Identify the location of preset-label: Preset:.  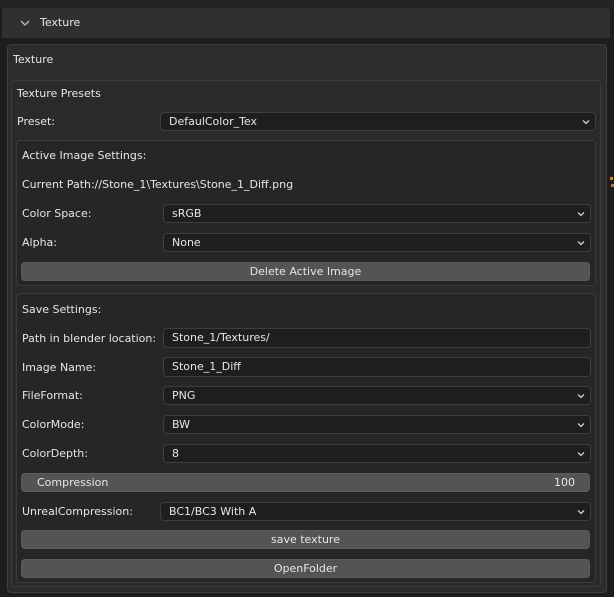
(36, 121).